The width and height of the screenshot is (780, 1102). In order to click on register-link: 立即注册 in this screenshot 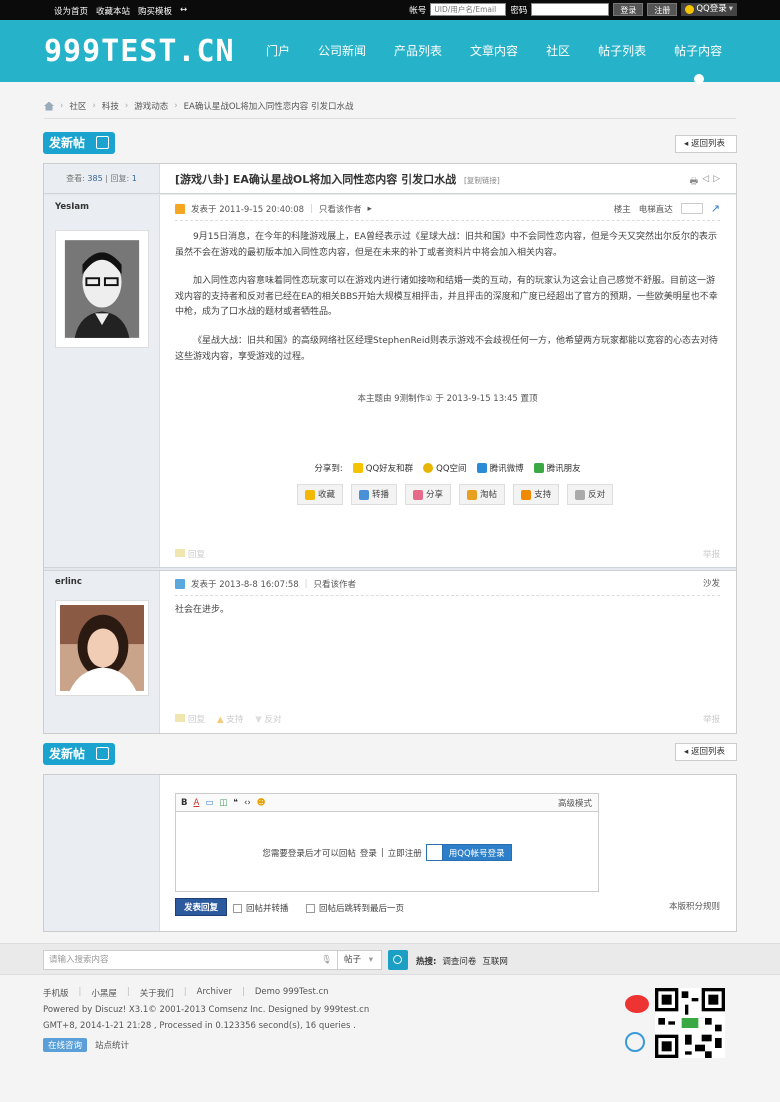, I will do `click(405, 853)`.